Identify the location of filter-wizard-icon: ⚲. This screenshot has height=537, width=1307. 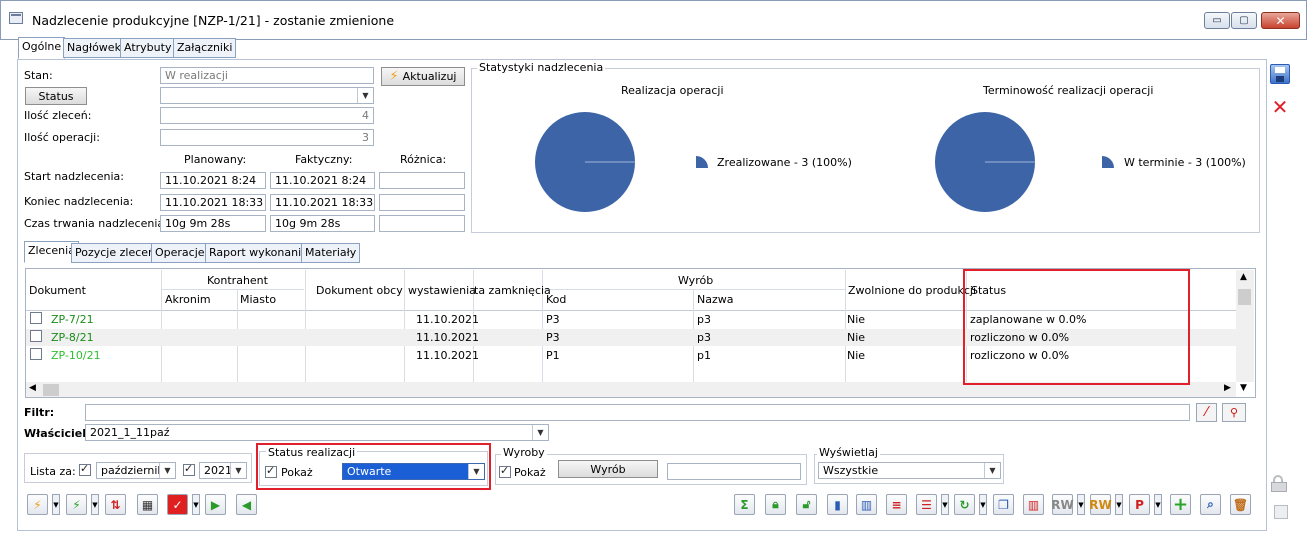
(1234, 412).